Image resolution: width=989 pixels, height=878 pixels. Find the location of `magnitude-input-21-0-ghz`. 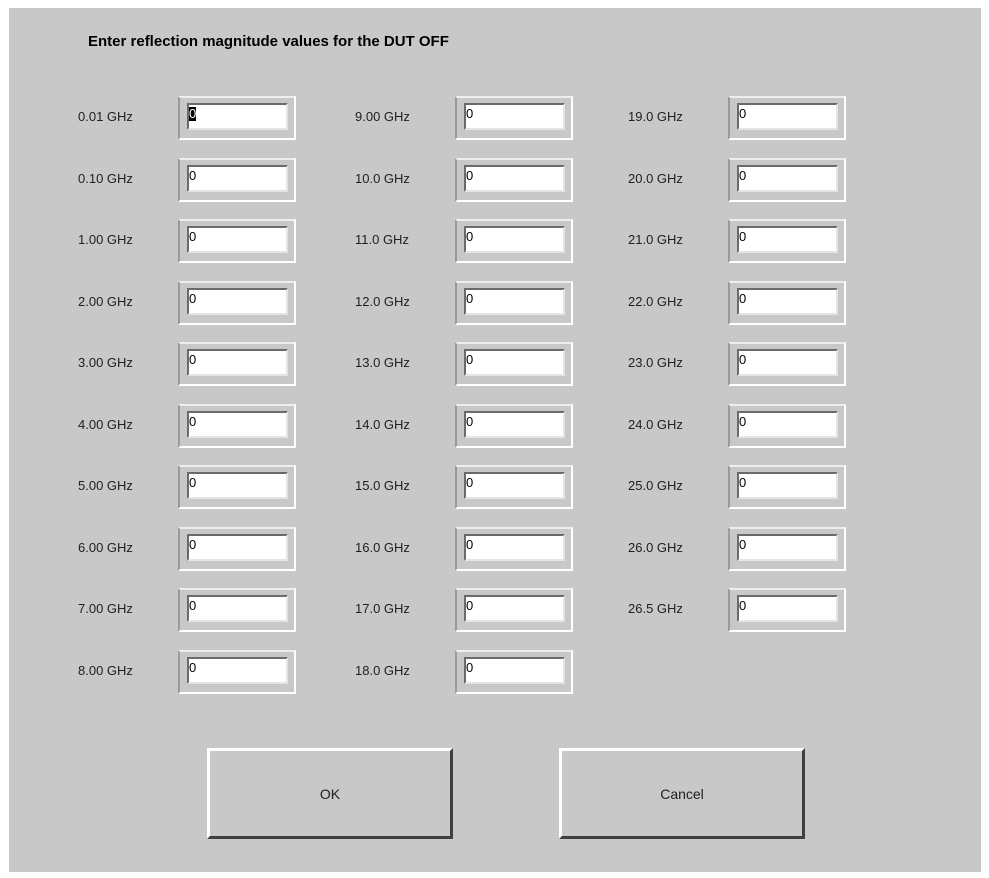

magnitude-input-21-0-ghz is located at coordinates (787, 239).